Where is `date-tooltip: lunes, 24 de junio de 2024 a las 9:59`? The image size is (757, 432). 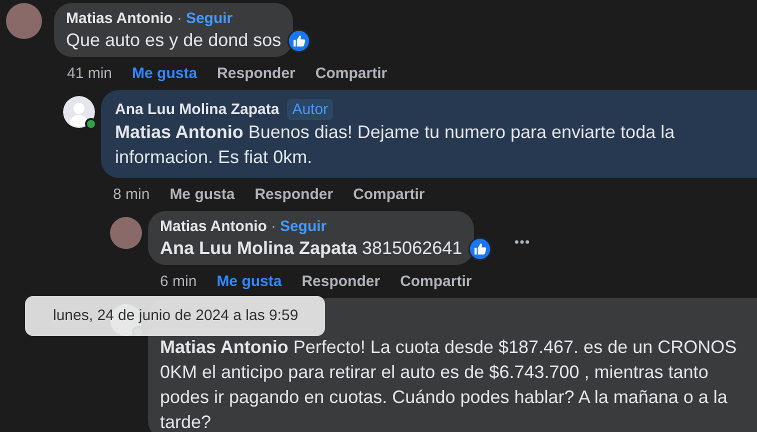 date-tooltip: lunes, 24 de junio de 2024 a las 9:59 is located at coordinates (175, 316).